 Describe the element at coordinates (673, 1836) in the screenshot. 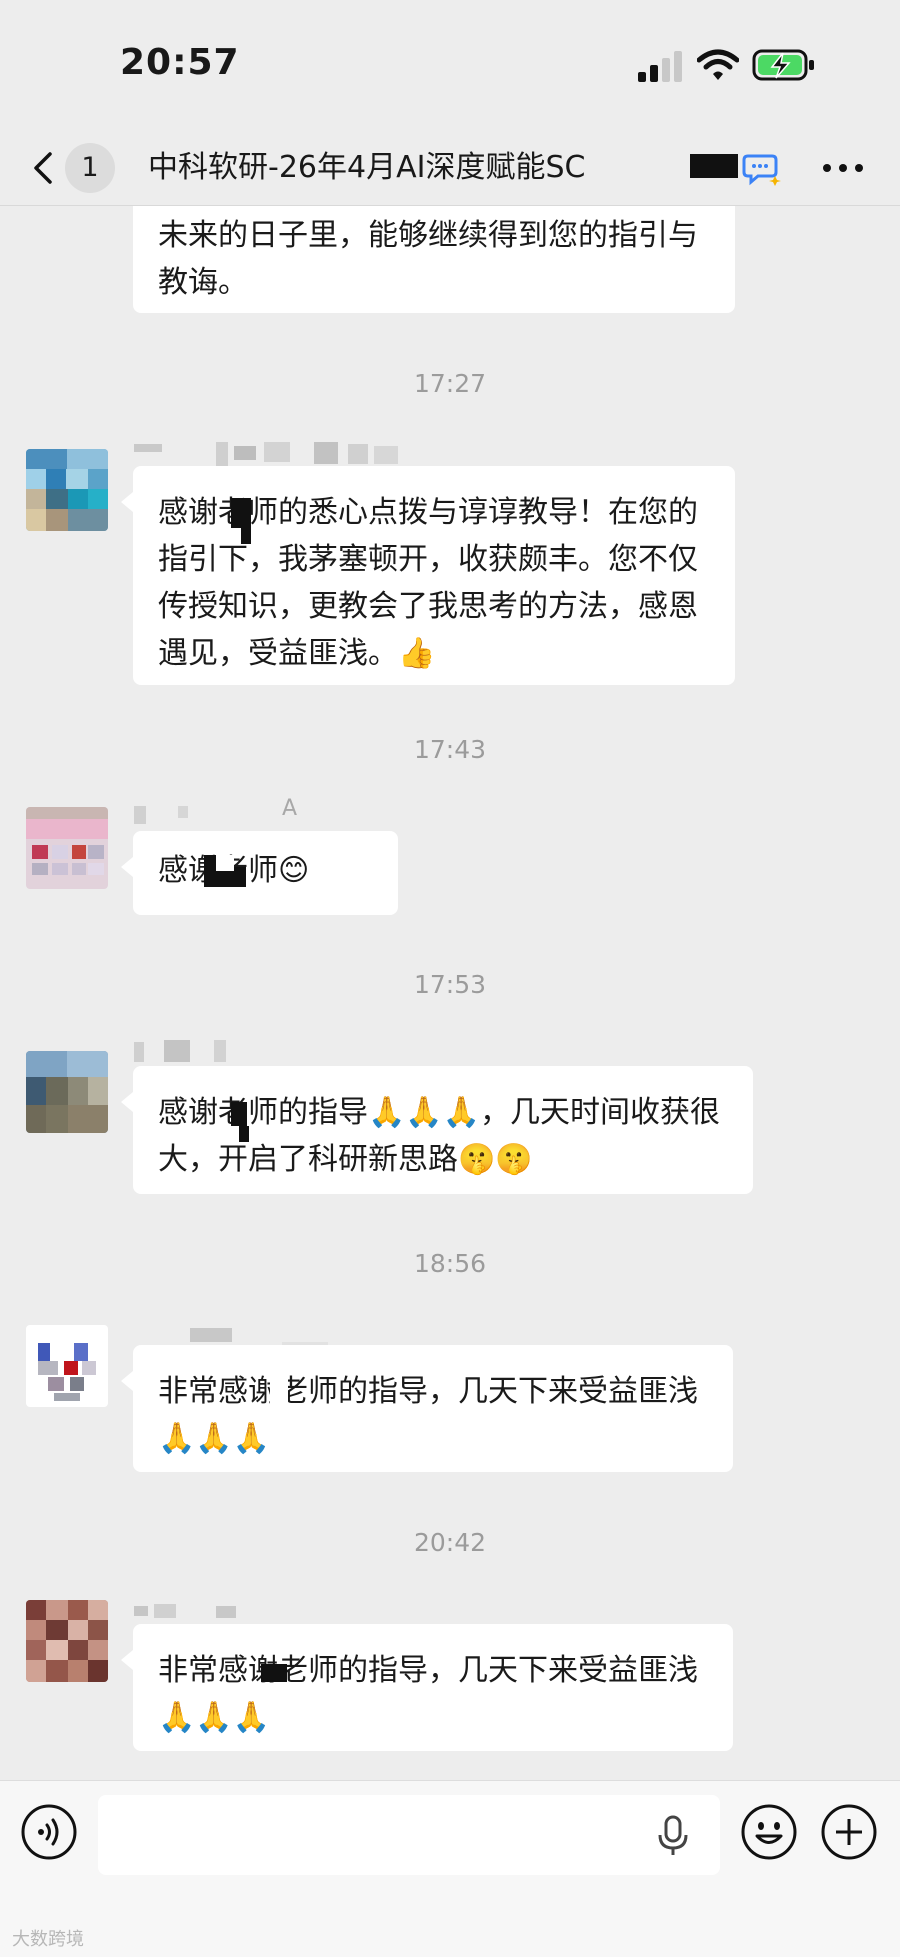

I see `mic-icon` at that location.